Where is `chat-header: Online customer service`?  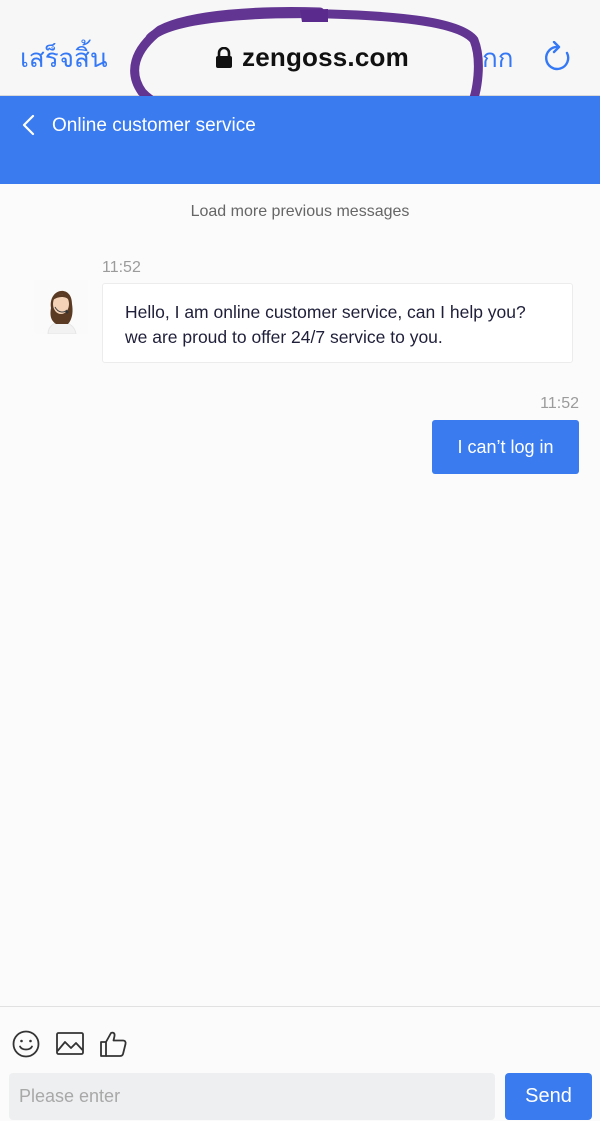 chat-header: Online customer service is located at coordinates (300, 140).